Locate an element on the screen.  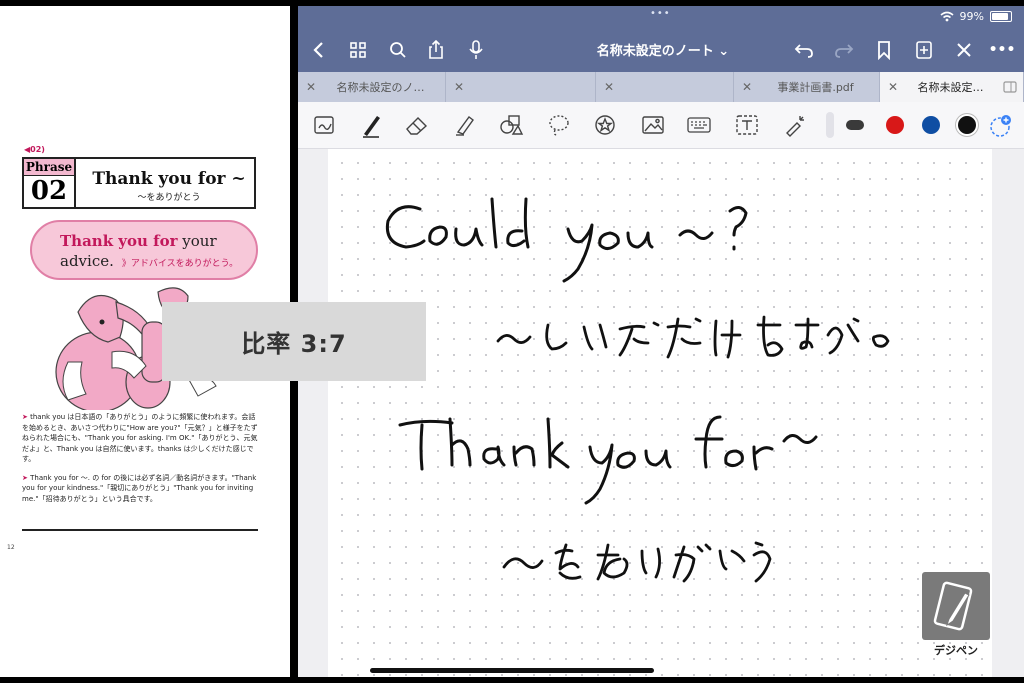
sticker-tool-icon is located at coordinates (605, 125).